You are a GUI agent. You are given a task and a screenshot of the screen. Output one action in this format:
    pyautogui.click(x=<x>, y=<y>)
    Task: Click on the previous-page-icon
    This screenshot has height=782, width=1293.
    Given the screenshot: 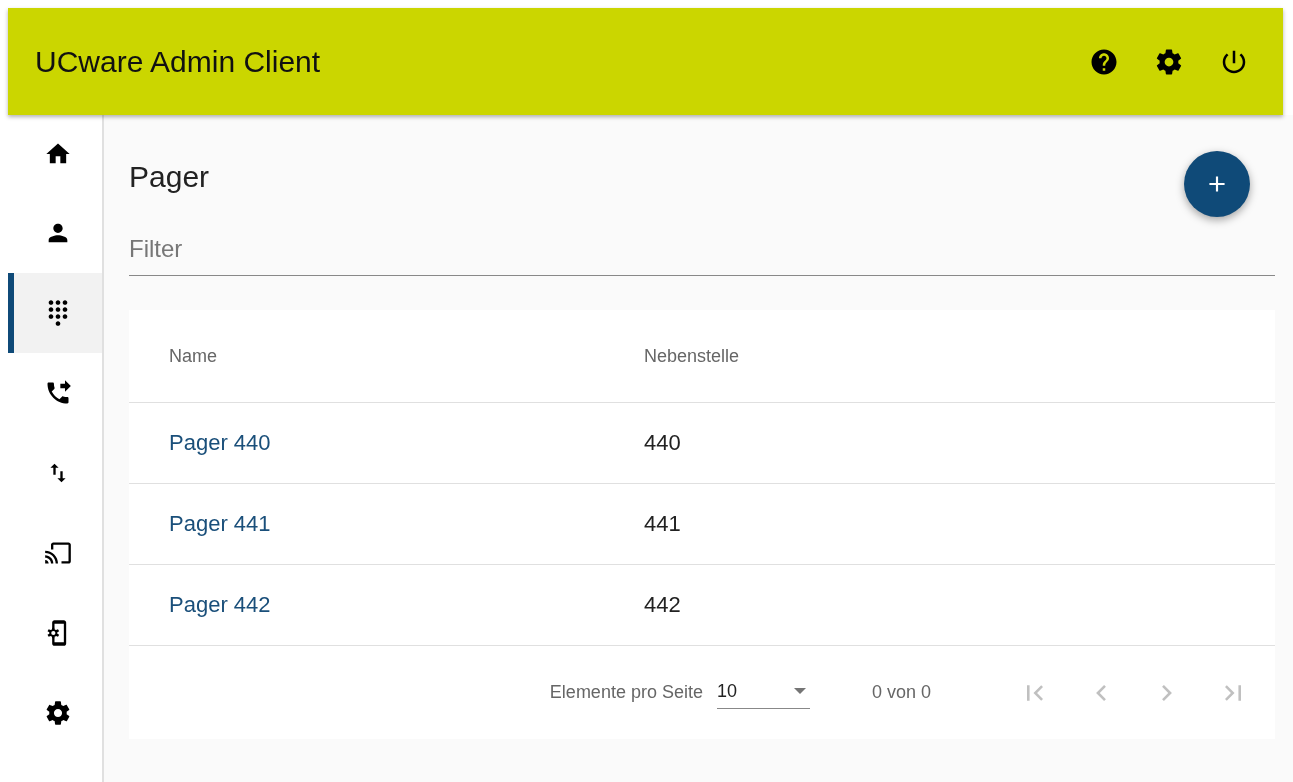 What is the action you would take?
    pyautogui.click(x=1101, y=692)
    